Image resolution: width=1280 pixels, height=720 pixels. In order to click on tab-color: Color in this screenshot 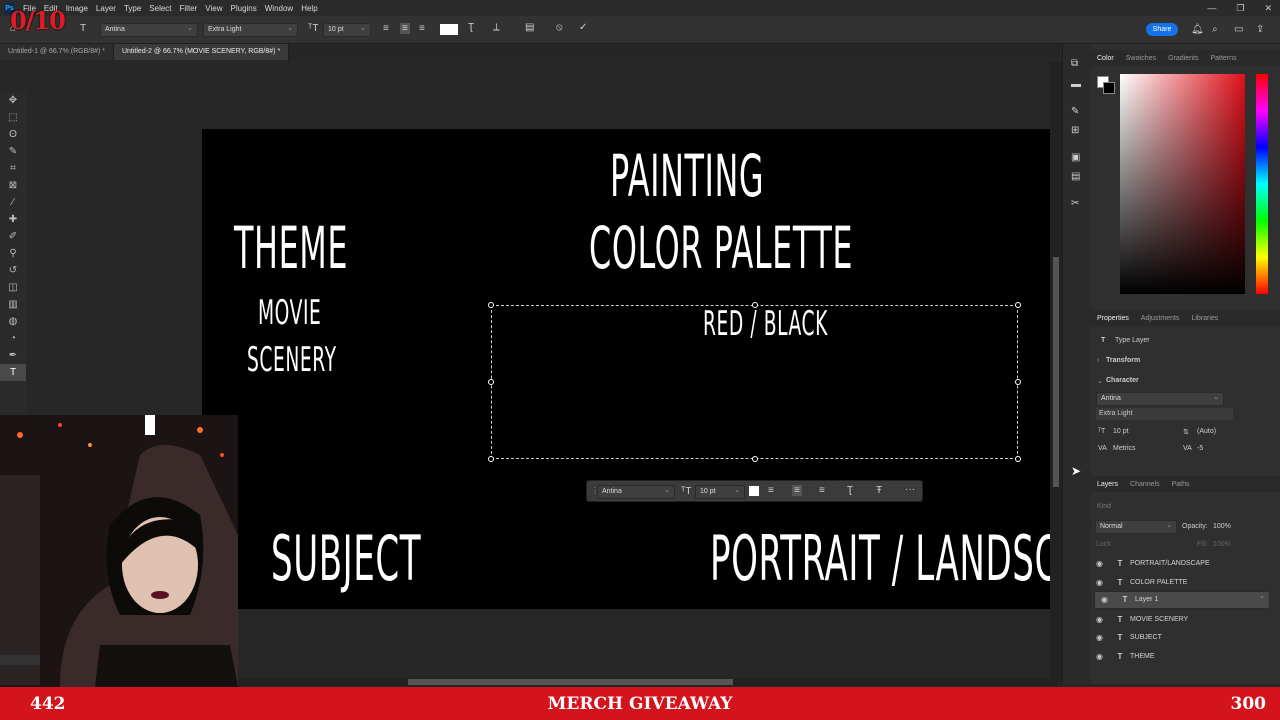, I will do `click(1105, 58)`.